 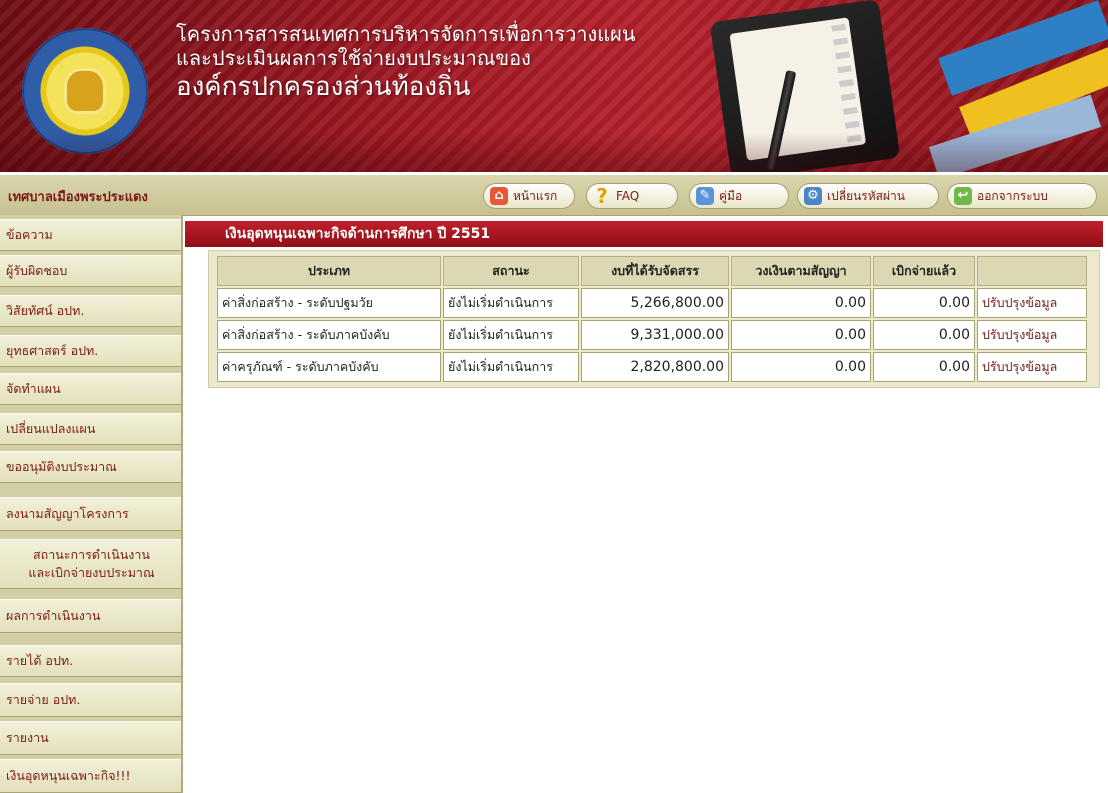 What do you see at coordinates (511, 271) in the screenshot?
I see `column-header-status: สถานะ` at bounding box center [511, 271].